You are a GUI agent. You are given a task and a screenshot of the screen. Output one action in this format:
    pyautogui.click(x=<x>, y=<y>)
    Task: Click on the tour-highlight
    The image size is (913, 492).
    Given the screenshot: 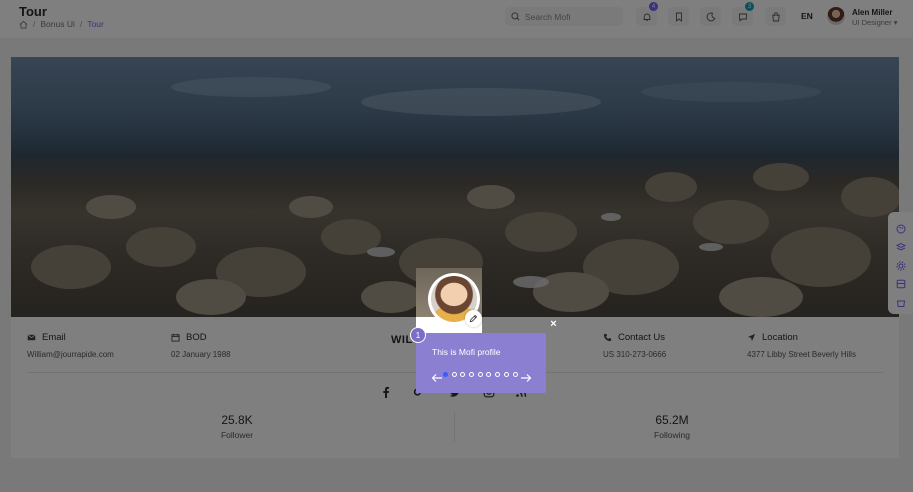 What is the action you would take?
    pyautogui.click(x=449, y=301)
    